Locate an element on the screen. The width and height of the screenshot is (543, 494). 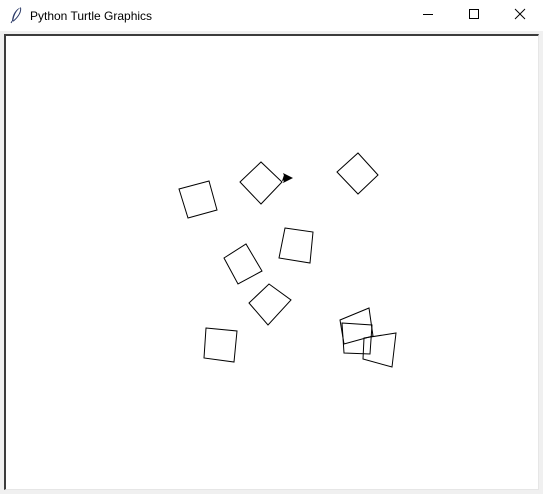
maximize-button is located at coordinates (474, 15).